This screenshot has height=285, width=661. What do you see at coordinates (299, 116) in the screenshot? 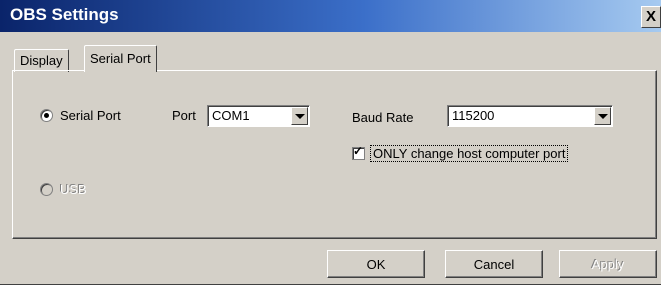
I see `port-dropdown-arrow-icon` at bounding box center [299, 116].